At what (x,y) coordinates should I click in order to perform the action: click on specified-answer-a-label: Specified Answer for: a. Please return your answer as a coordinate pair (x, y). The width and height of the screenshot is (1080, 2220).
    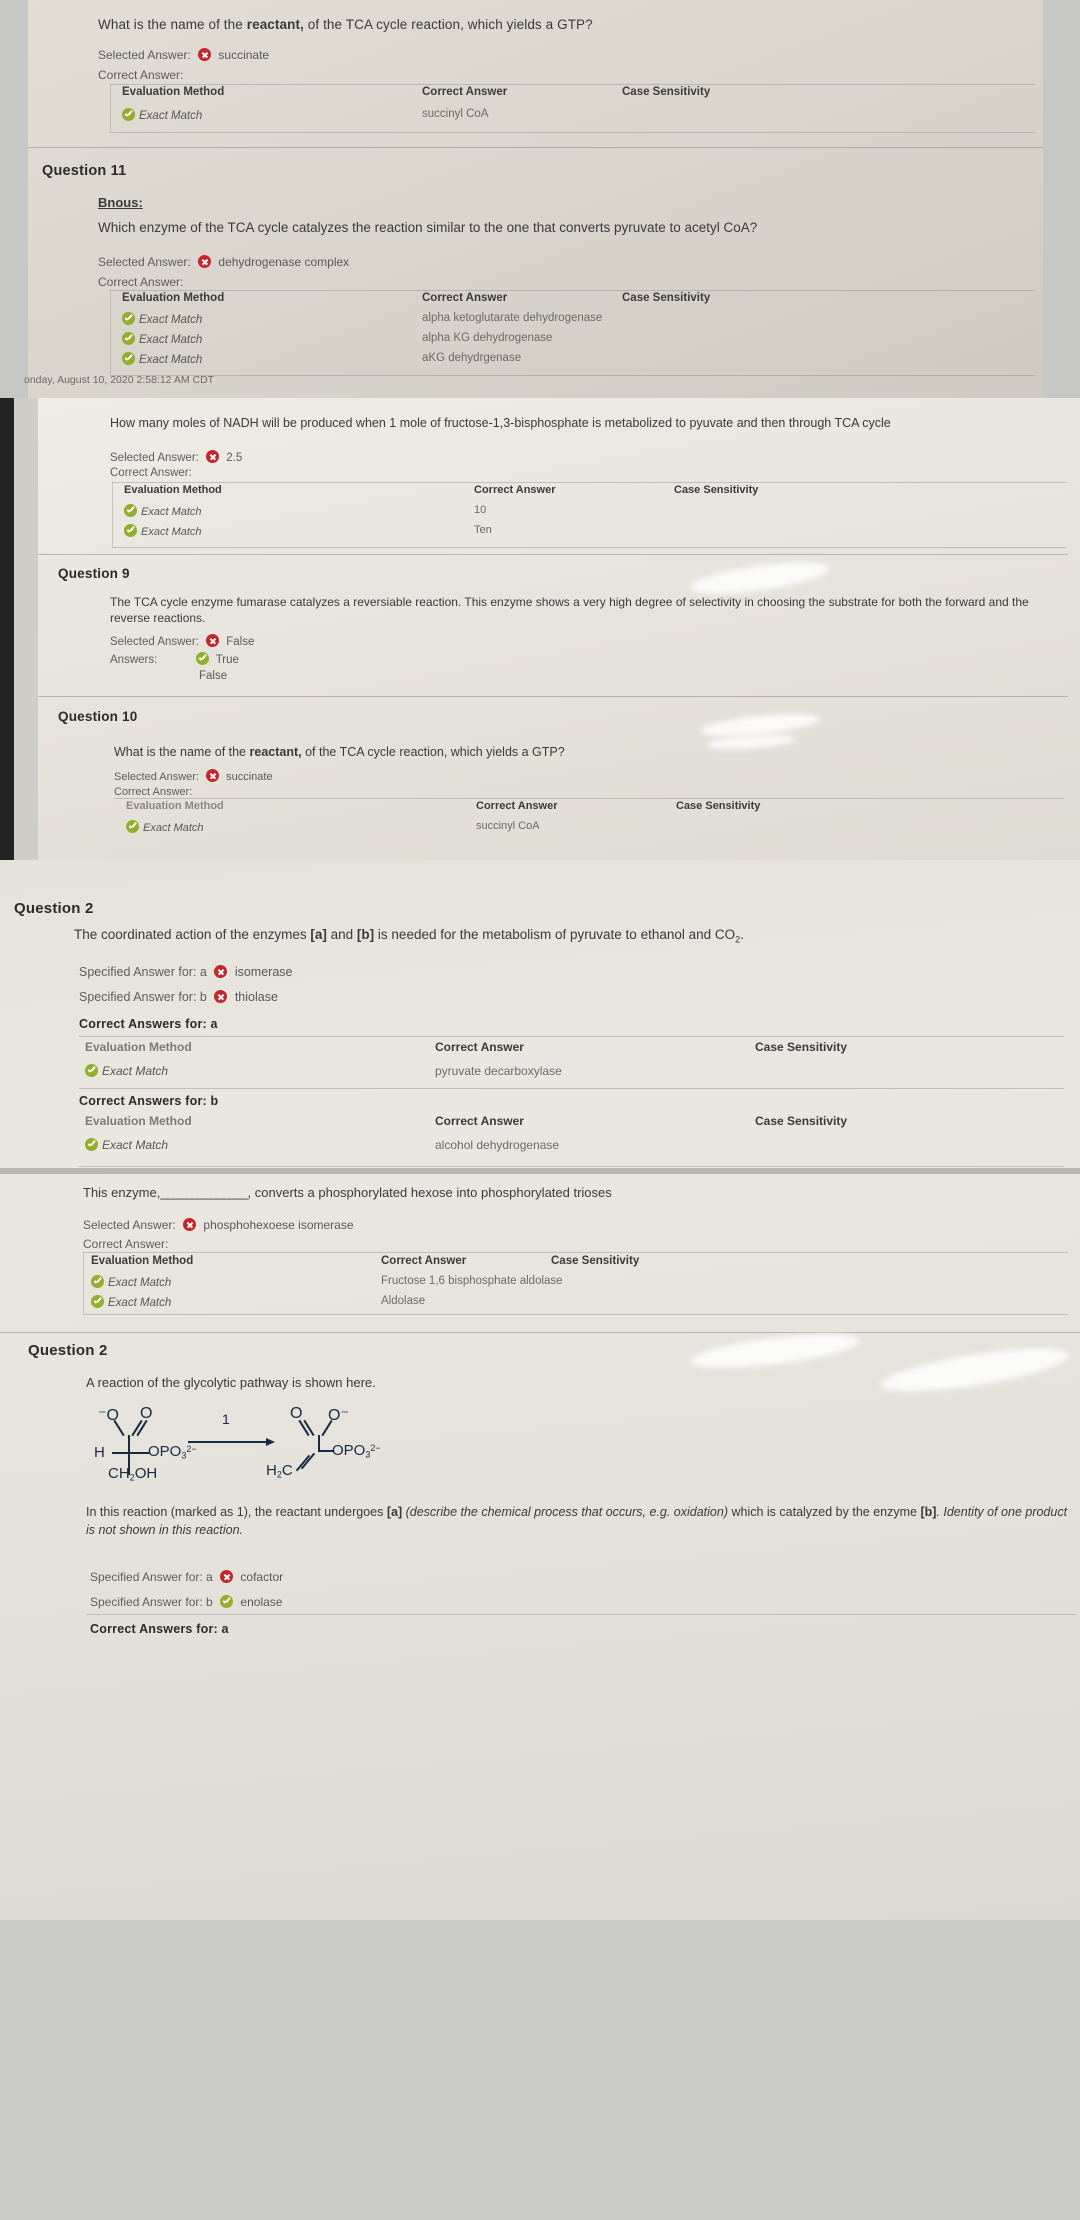
    Looking at the image, I should click on (151, 1577).